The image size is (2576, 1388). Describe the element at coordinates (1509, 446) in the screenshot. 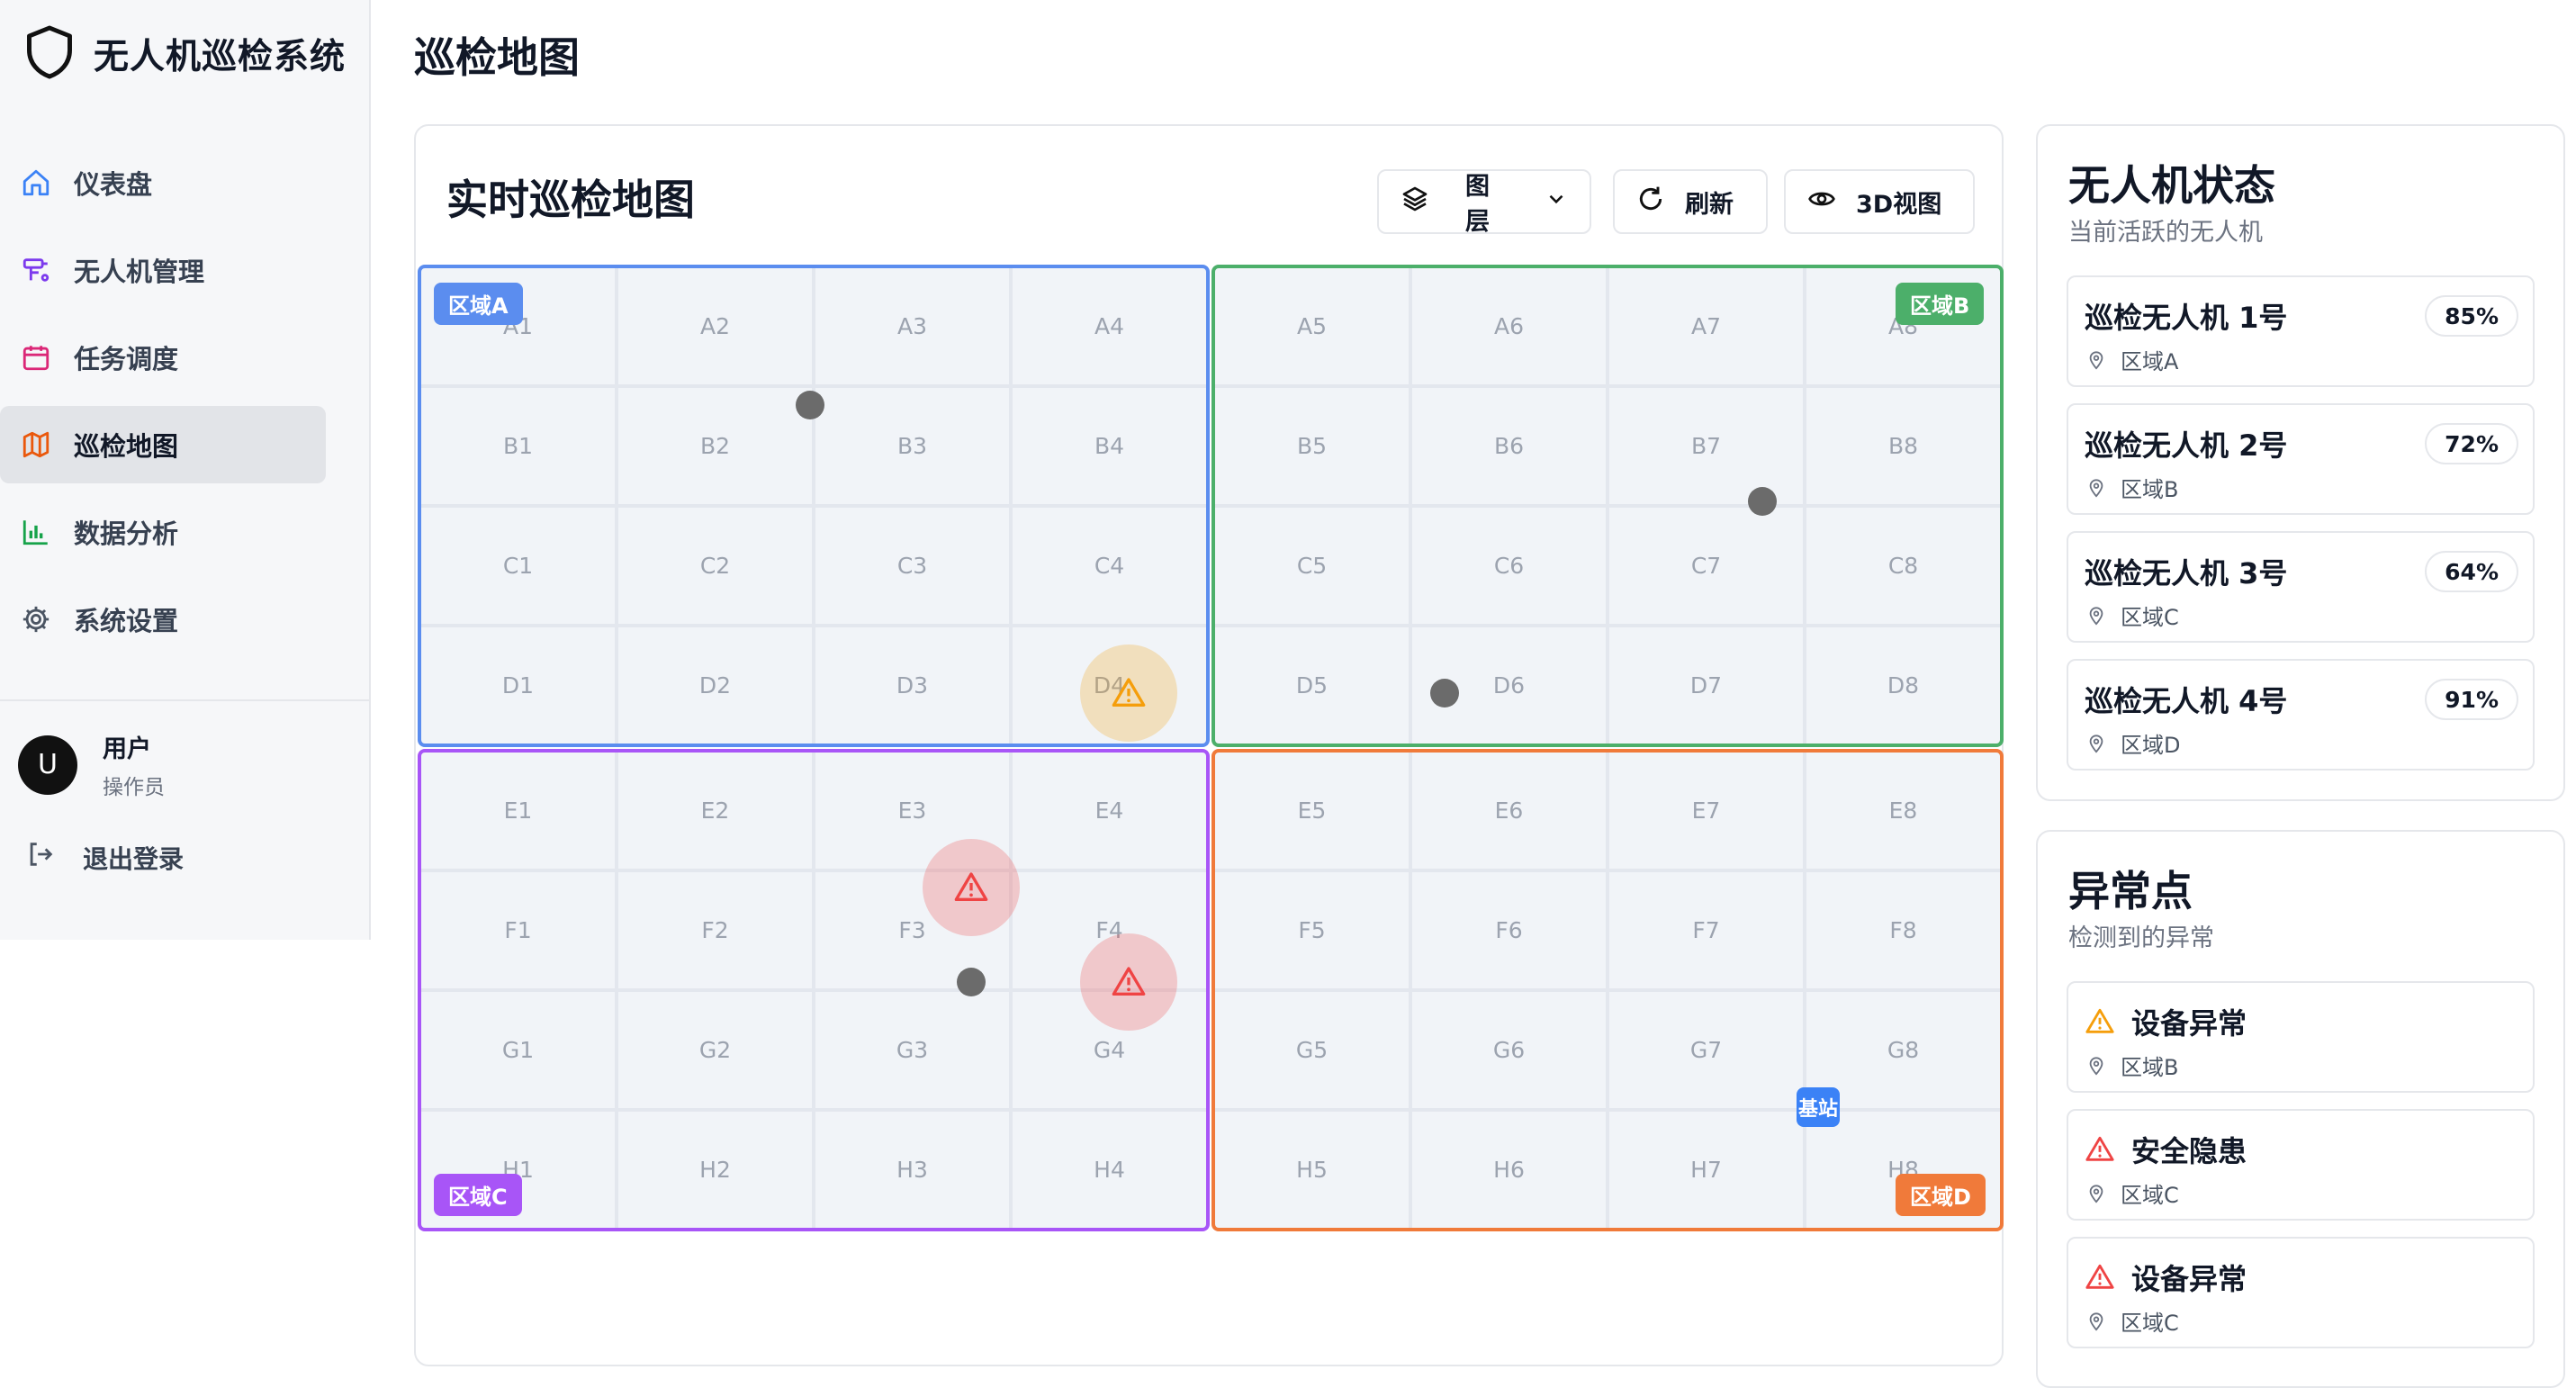

I see `map-cell: B6` at that location.